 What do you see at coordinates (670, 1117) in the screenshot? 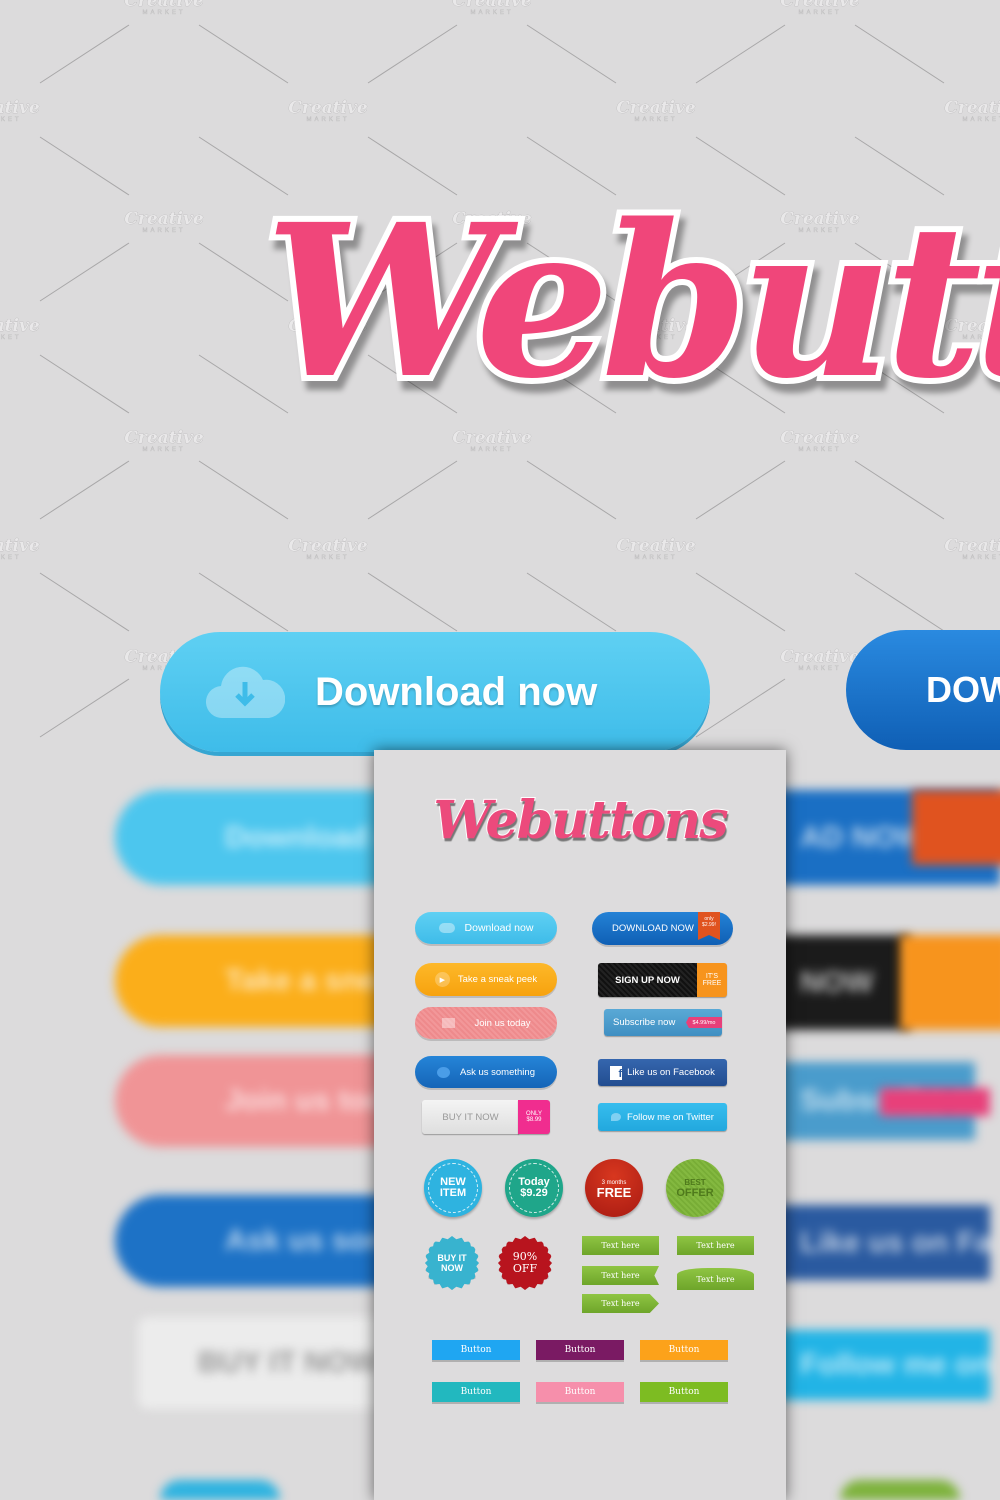
I see `button-label: Follow me on Twitter` at bounding box center [670, 1117].